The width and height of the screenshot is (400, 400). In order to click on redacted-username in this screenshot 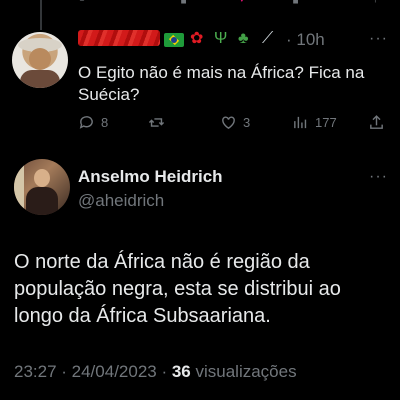, I will do `click(119, 38)`.